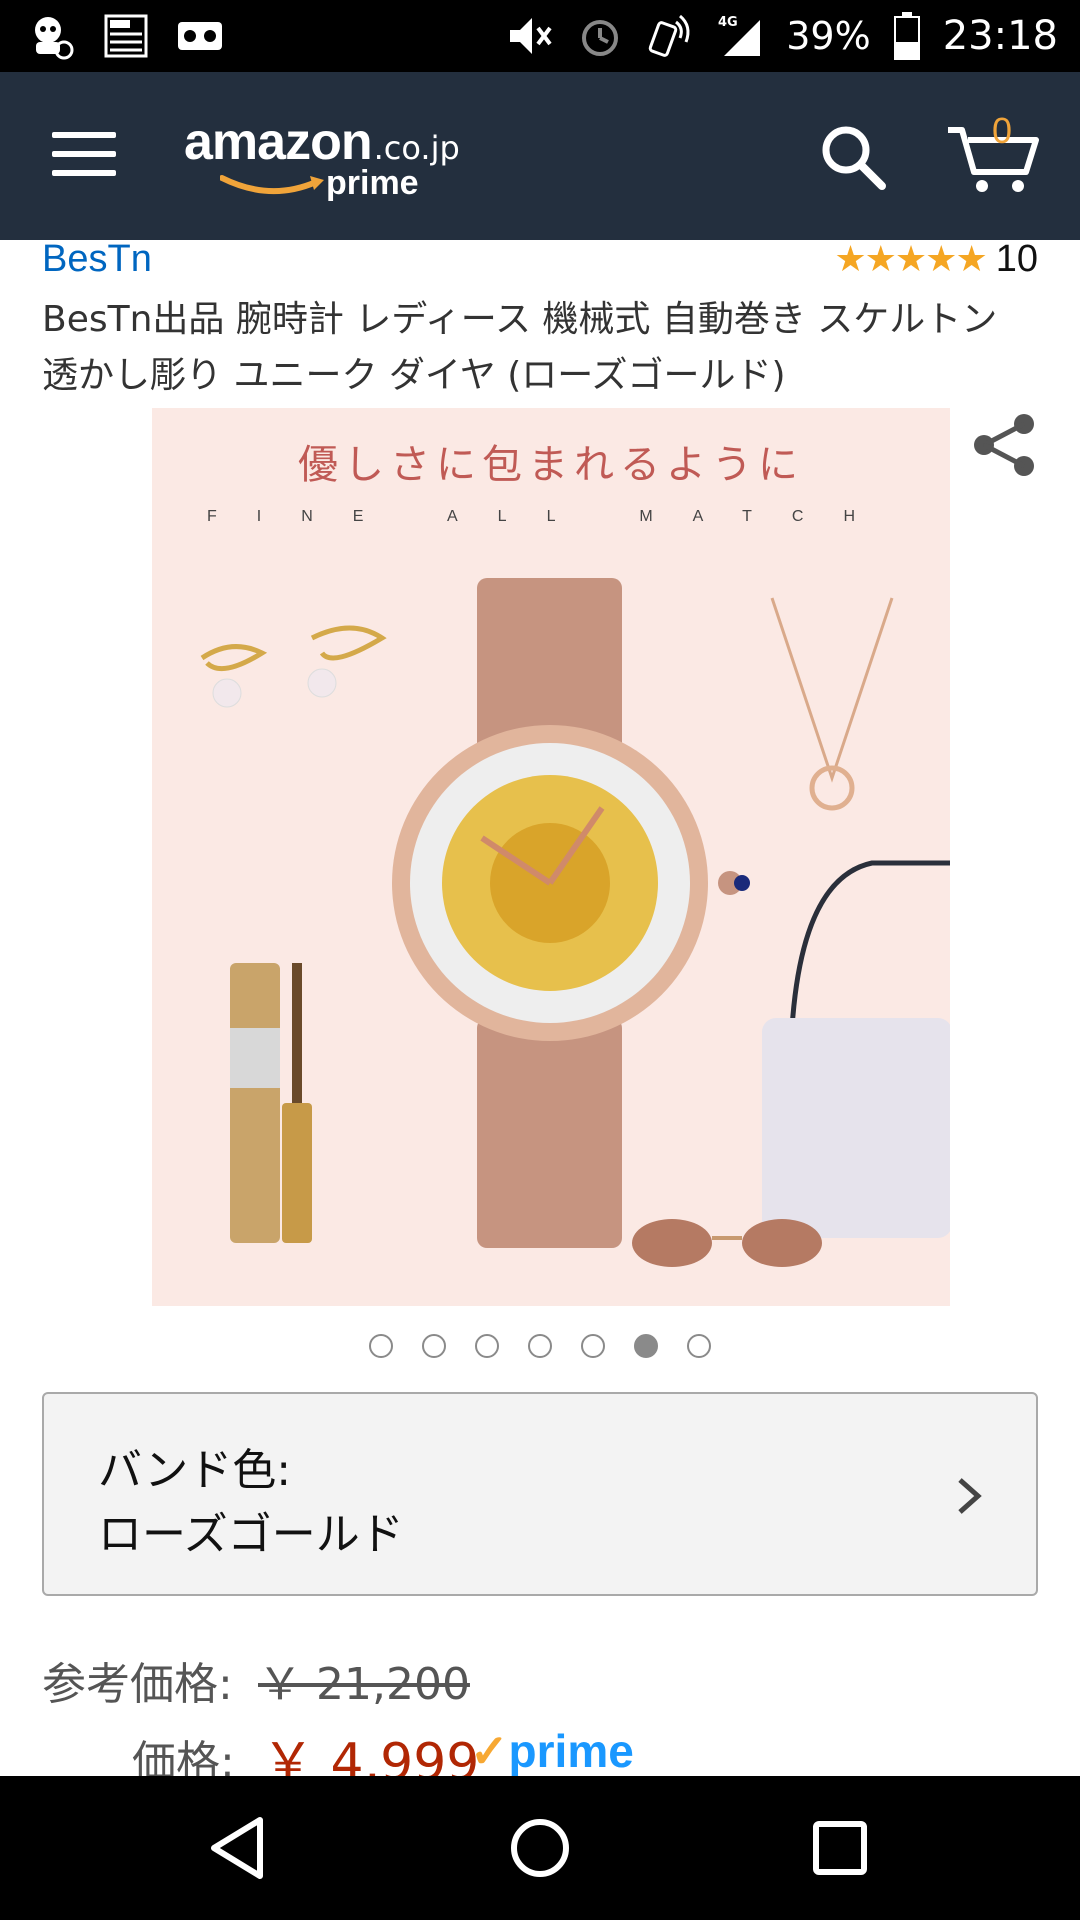 This screenshot has height=1920, width=1080. I want to click on newspaper-icon, so click(126, 36).